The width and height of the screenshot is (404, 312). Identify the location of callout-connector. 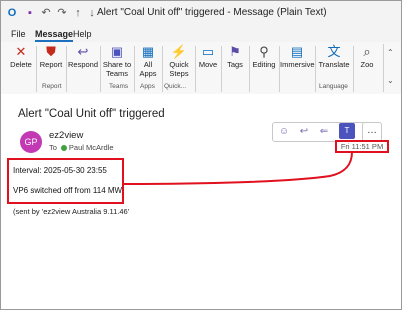
(238, 168).